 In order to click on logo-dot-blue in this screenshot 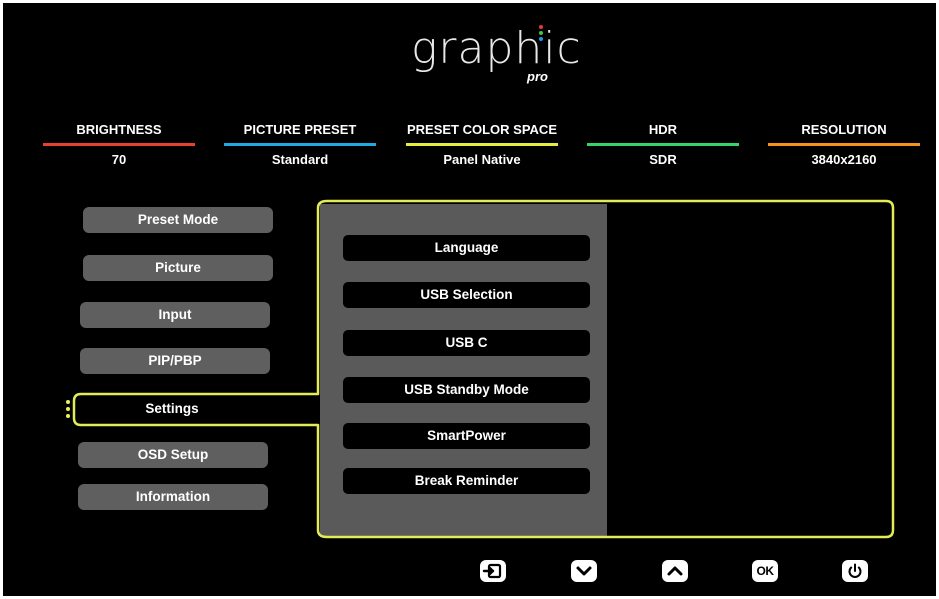, I will do `click(541, 39)`.